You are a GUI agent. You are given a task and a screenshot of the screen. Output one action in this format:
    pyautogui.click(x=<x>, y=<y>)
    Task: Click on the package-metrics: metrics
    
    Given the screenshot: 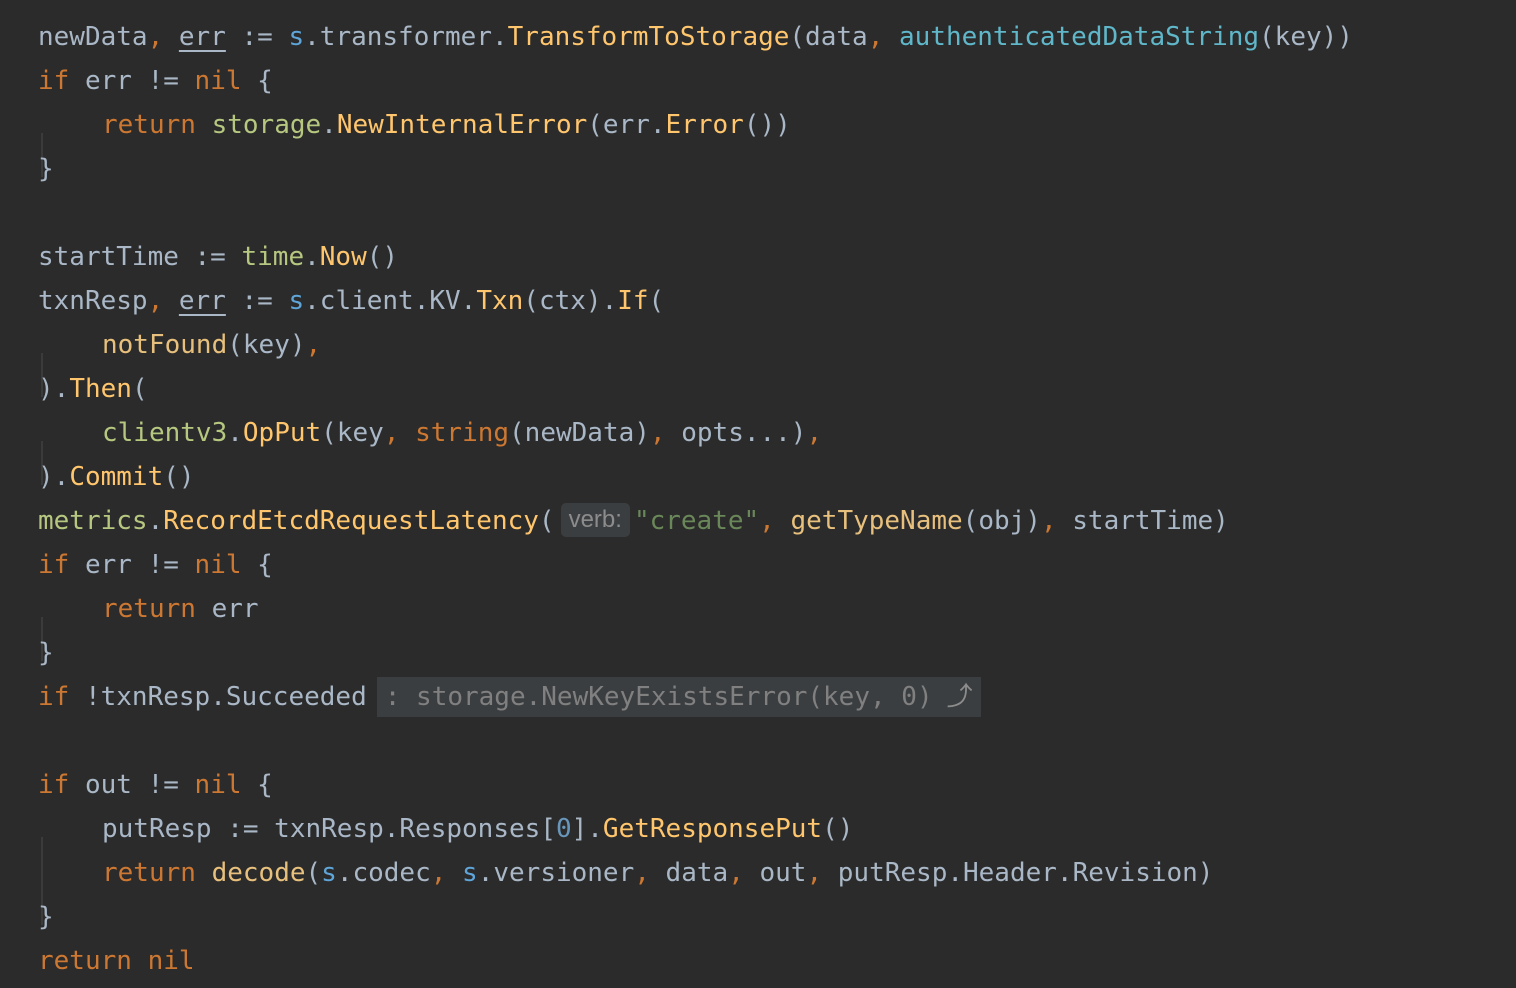 What is the action you would take?
    pyautogui.click(x=93, y=521)
    